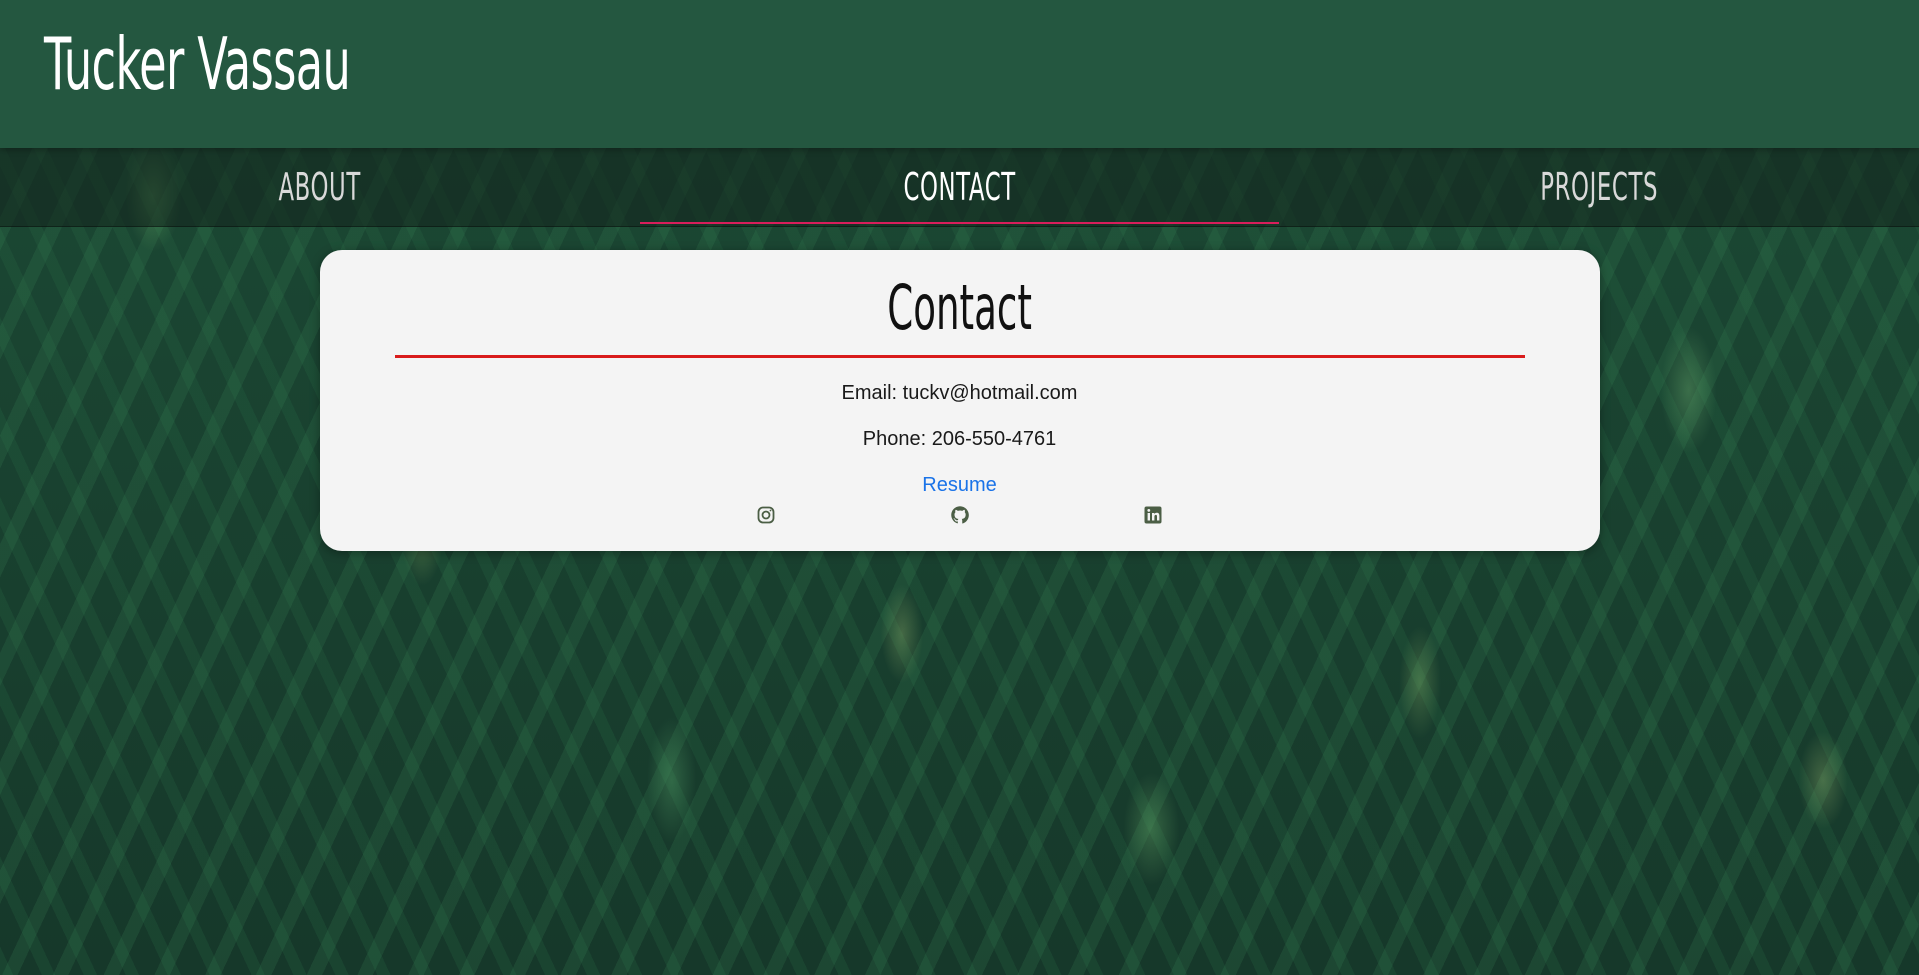 The image size is (1919, 975). I want to click on github-icon, so click(960, 515).